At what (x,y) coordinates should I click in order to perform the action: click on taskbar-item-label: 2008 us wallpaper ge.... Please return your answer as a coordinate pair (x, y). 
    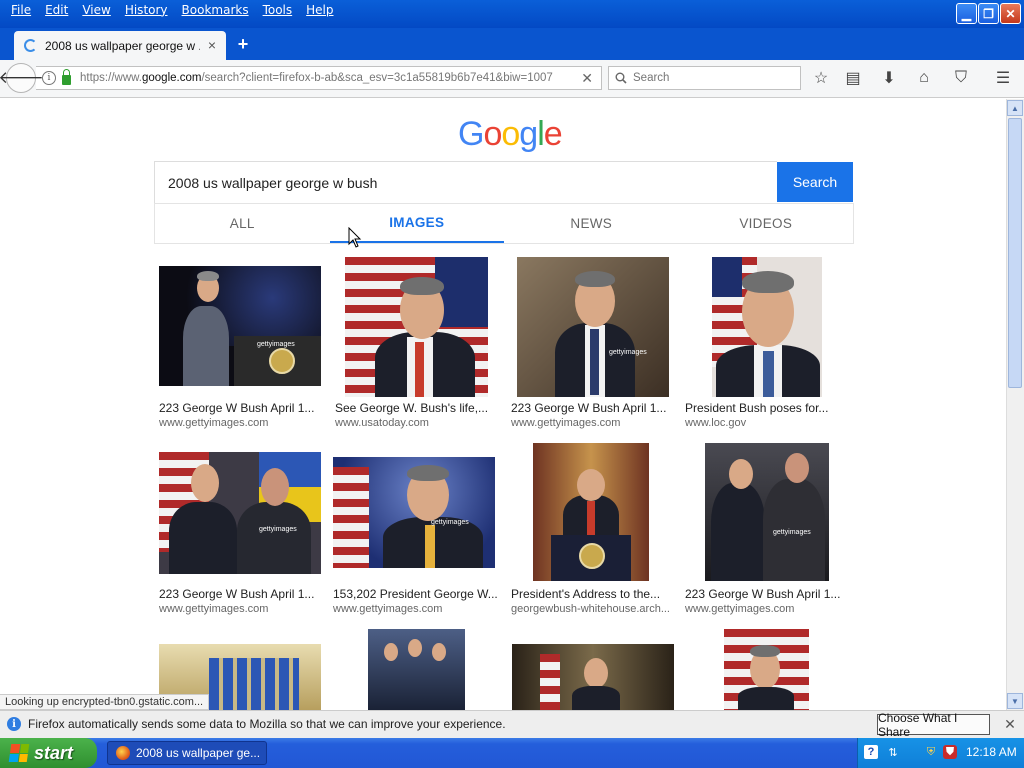
    Looking at the image, I should click on (198, 753).